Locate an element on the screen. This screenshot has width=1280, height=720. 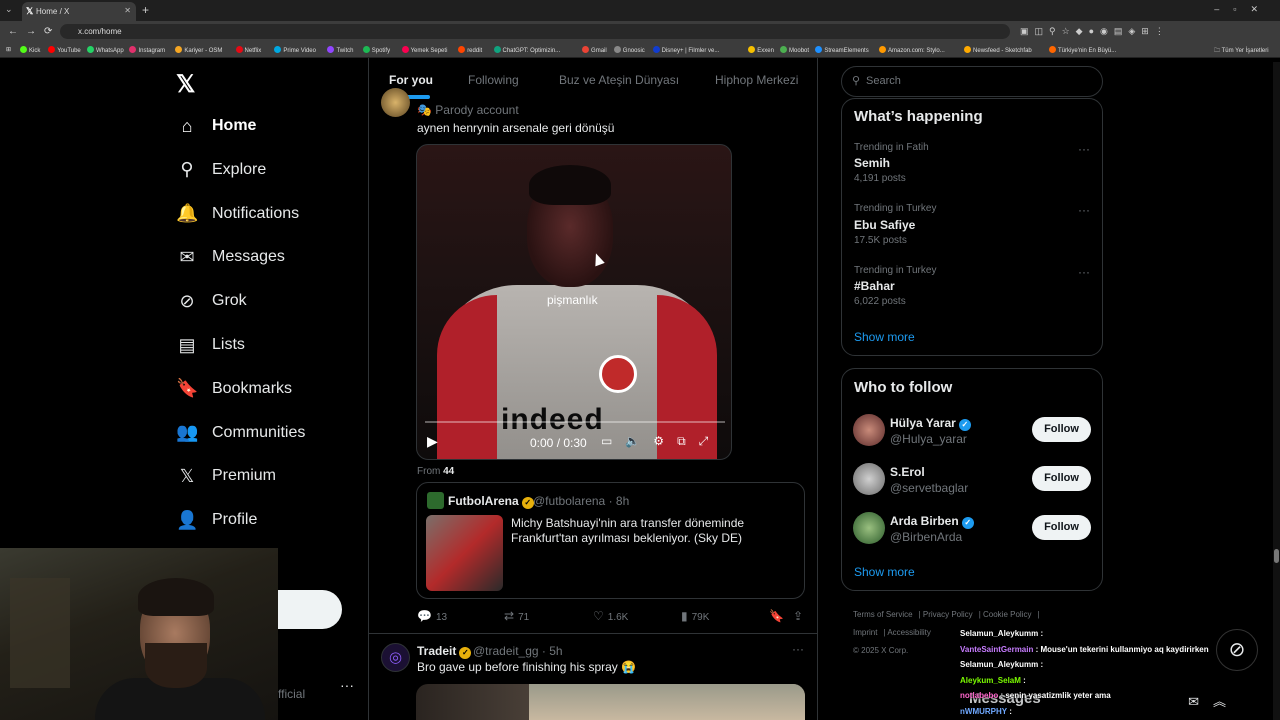
sidebar-item-explore: ⚲ Explore is located at coordinates (221, 170).